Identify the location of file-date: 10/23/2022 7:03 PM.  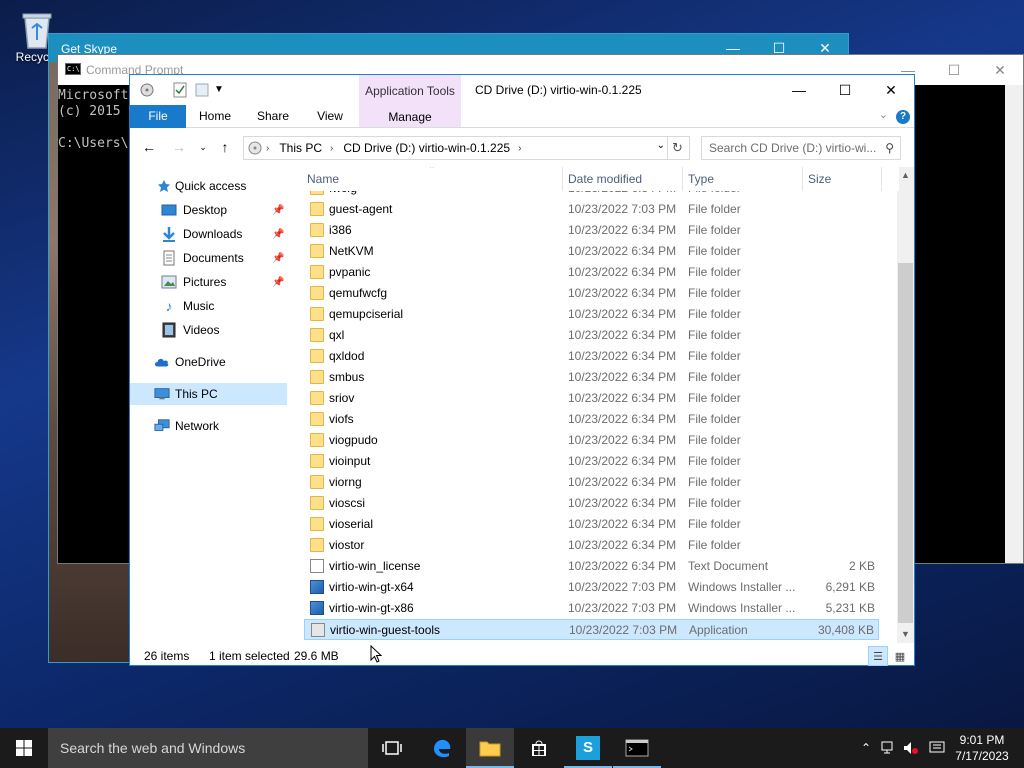
(622, 209).